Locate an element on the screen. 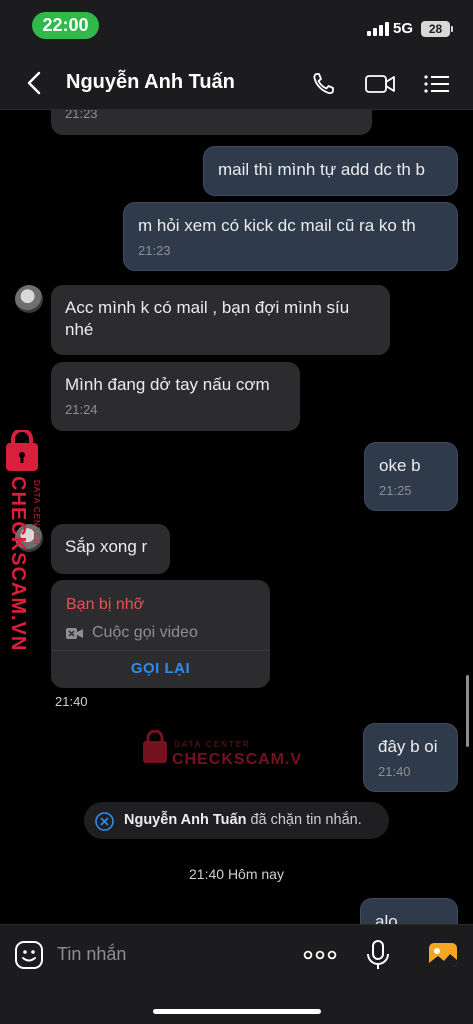 The width and height of the screenshot is (473, 1024). scrollbar is located at coordinates (467, 711).